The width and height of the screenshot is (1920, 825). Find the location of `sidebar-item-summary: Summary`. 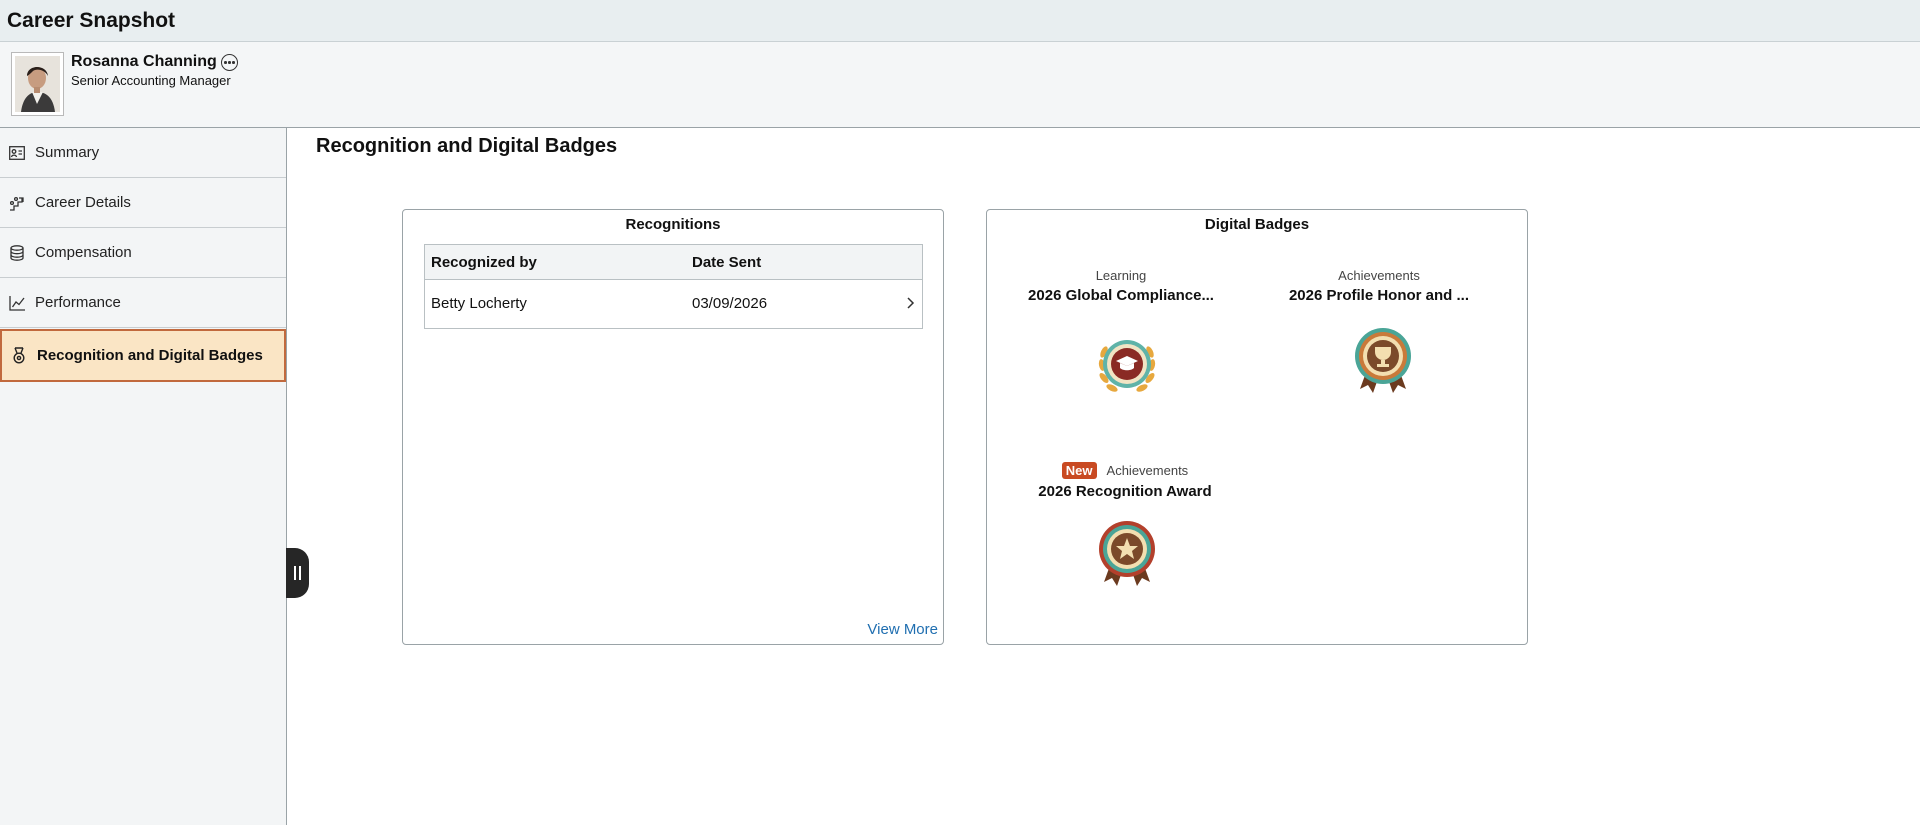

sidebar-item-summary: Summary is located at coordinates (143, 153).